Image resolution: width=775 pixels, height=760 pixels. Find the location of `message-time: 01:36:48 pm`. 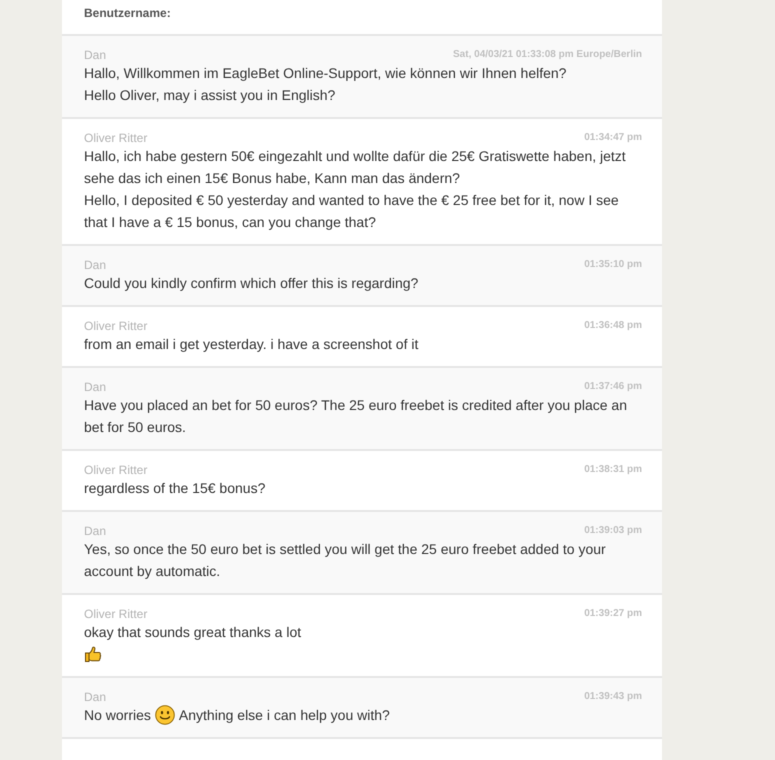

message-time: 01:36:48 pm is located at coordinates (613, 326).